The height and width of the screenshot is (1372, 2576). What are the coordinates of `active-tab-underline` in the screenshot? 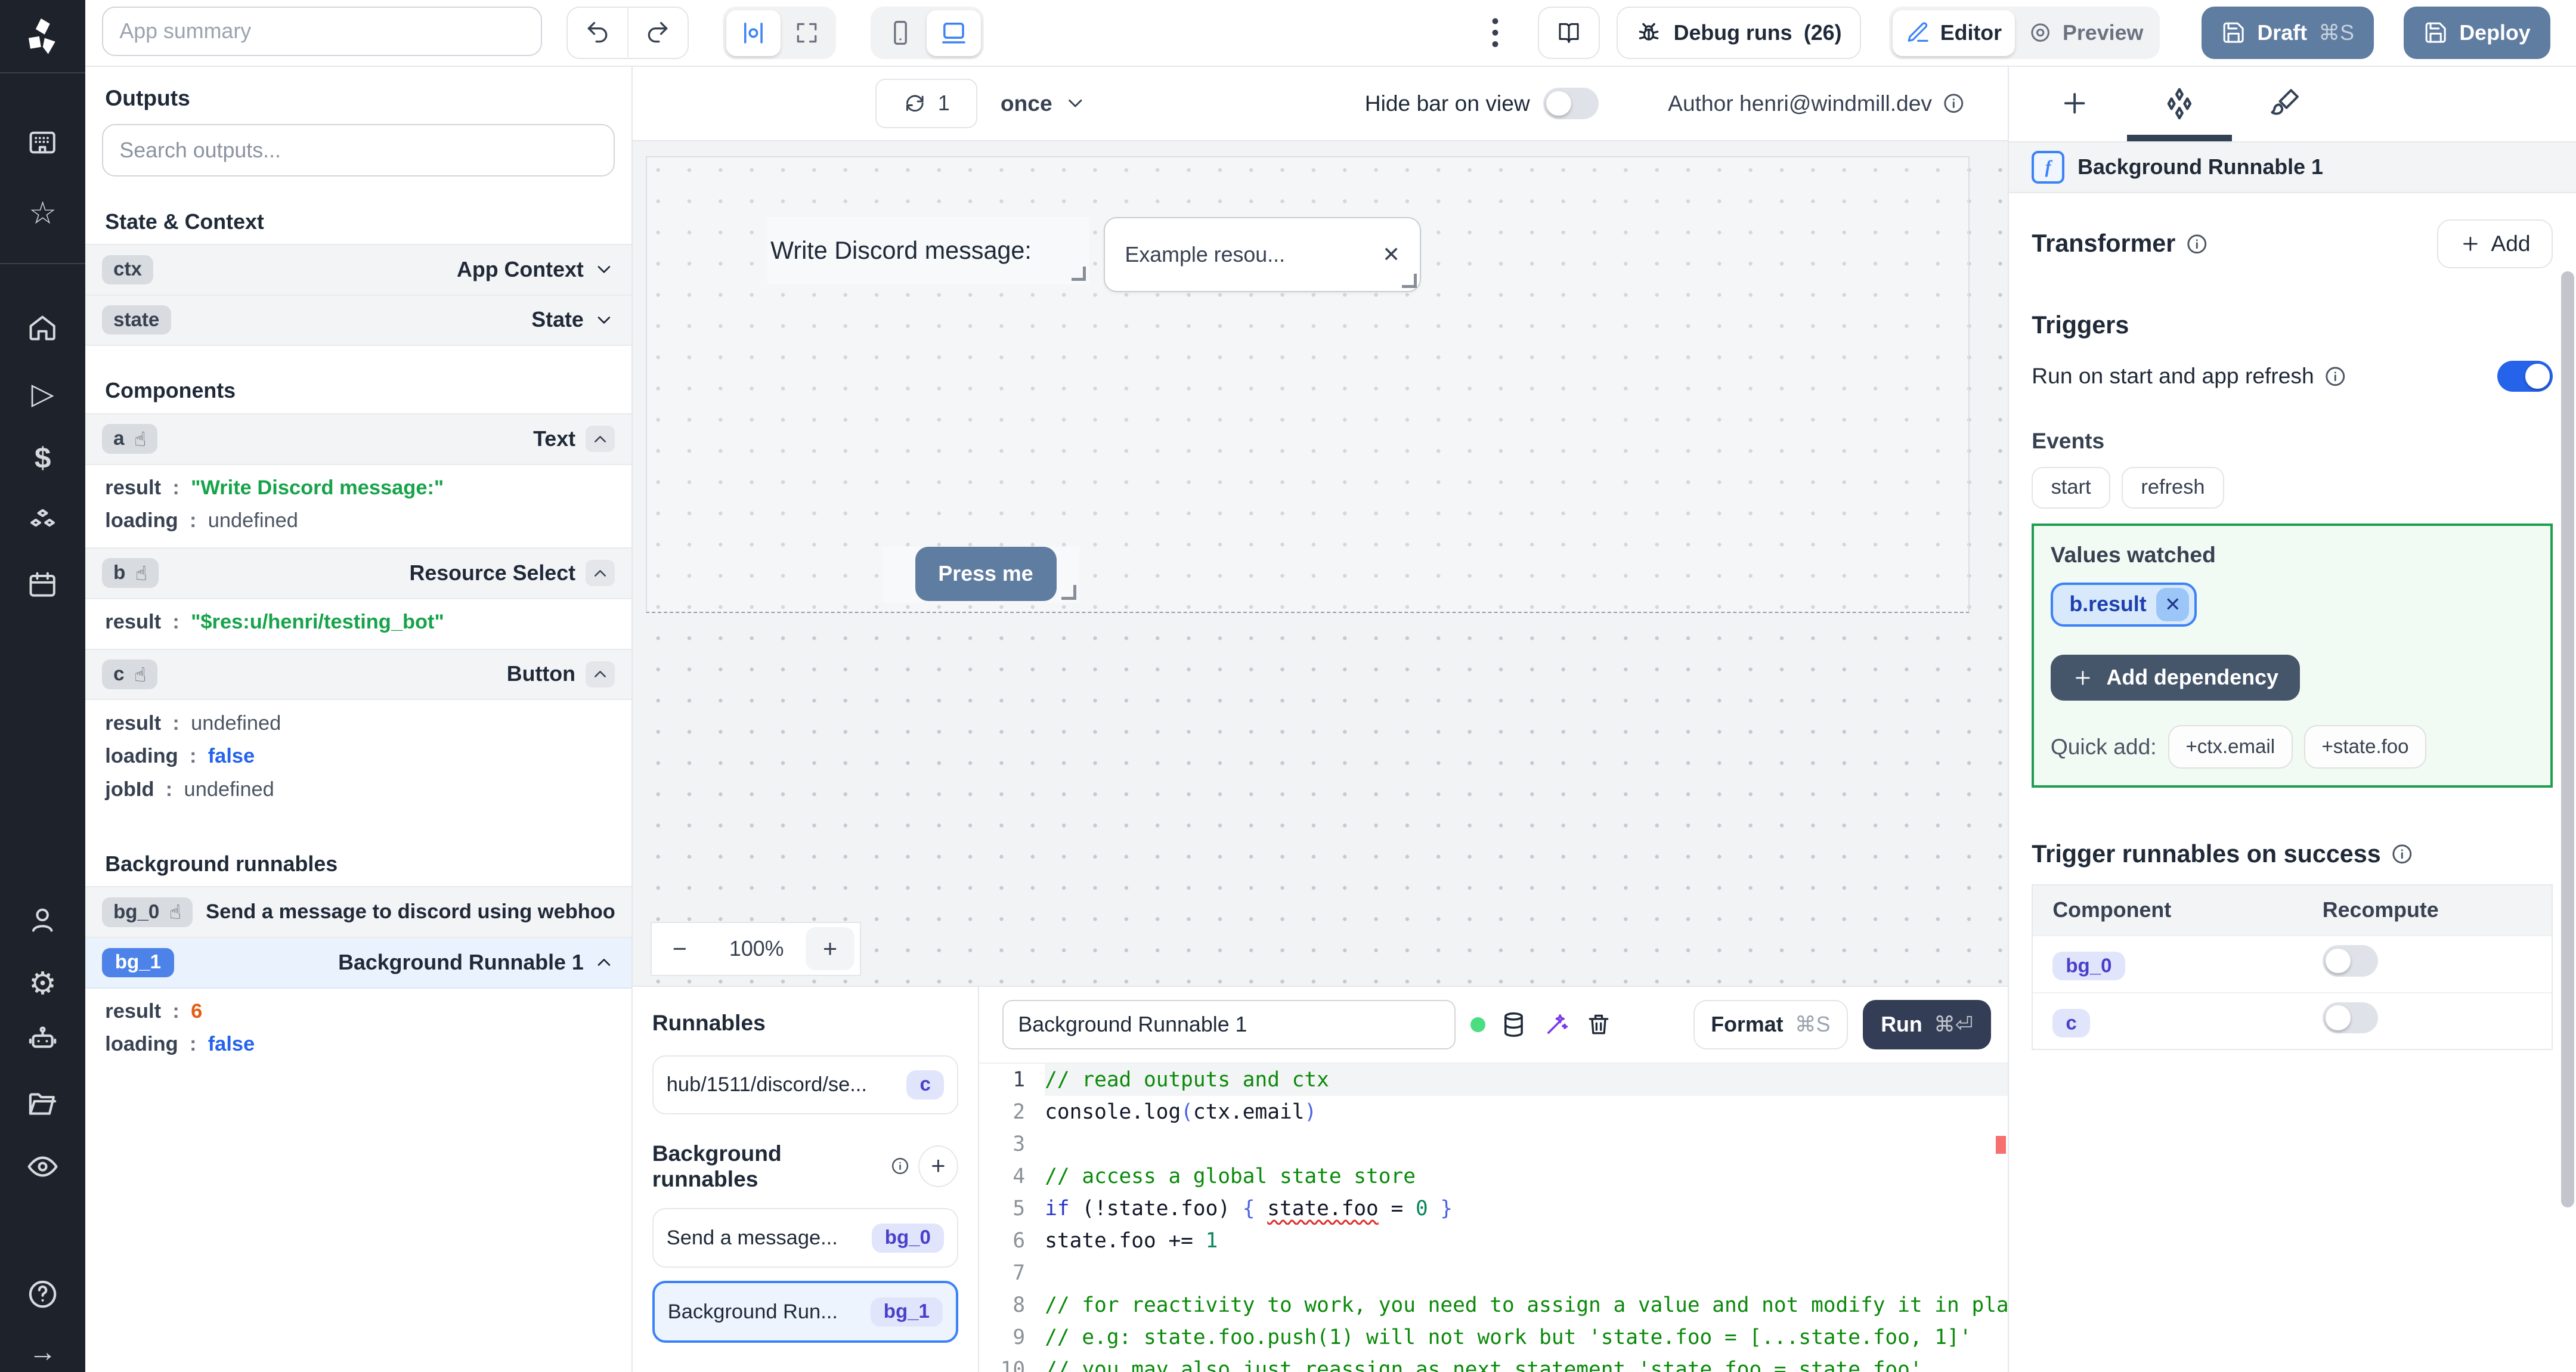 It's located at (2180, 137).